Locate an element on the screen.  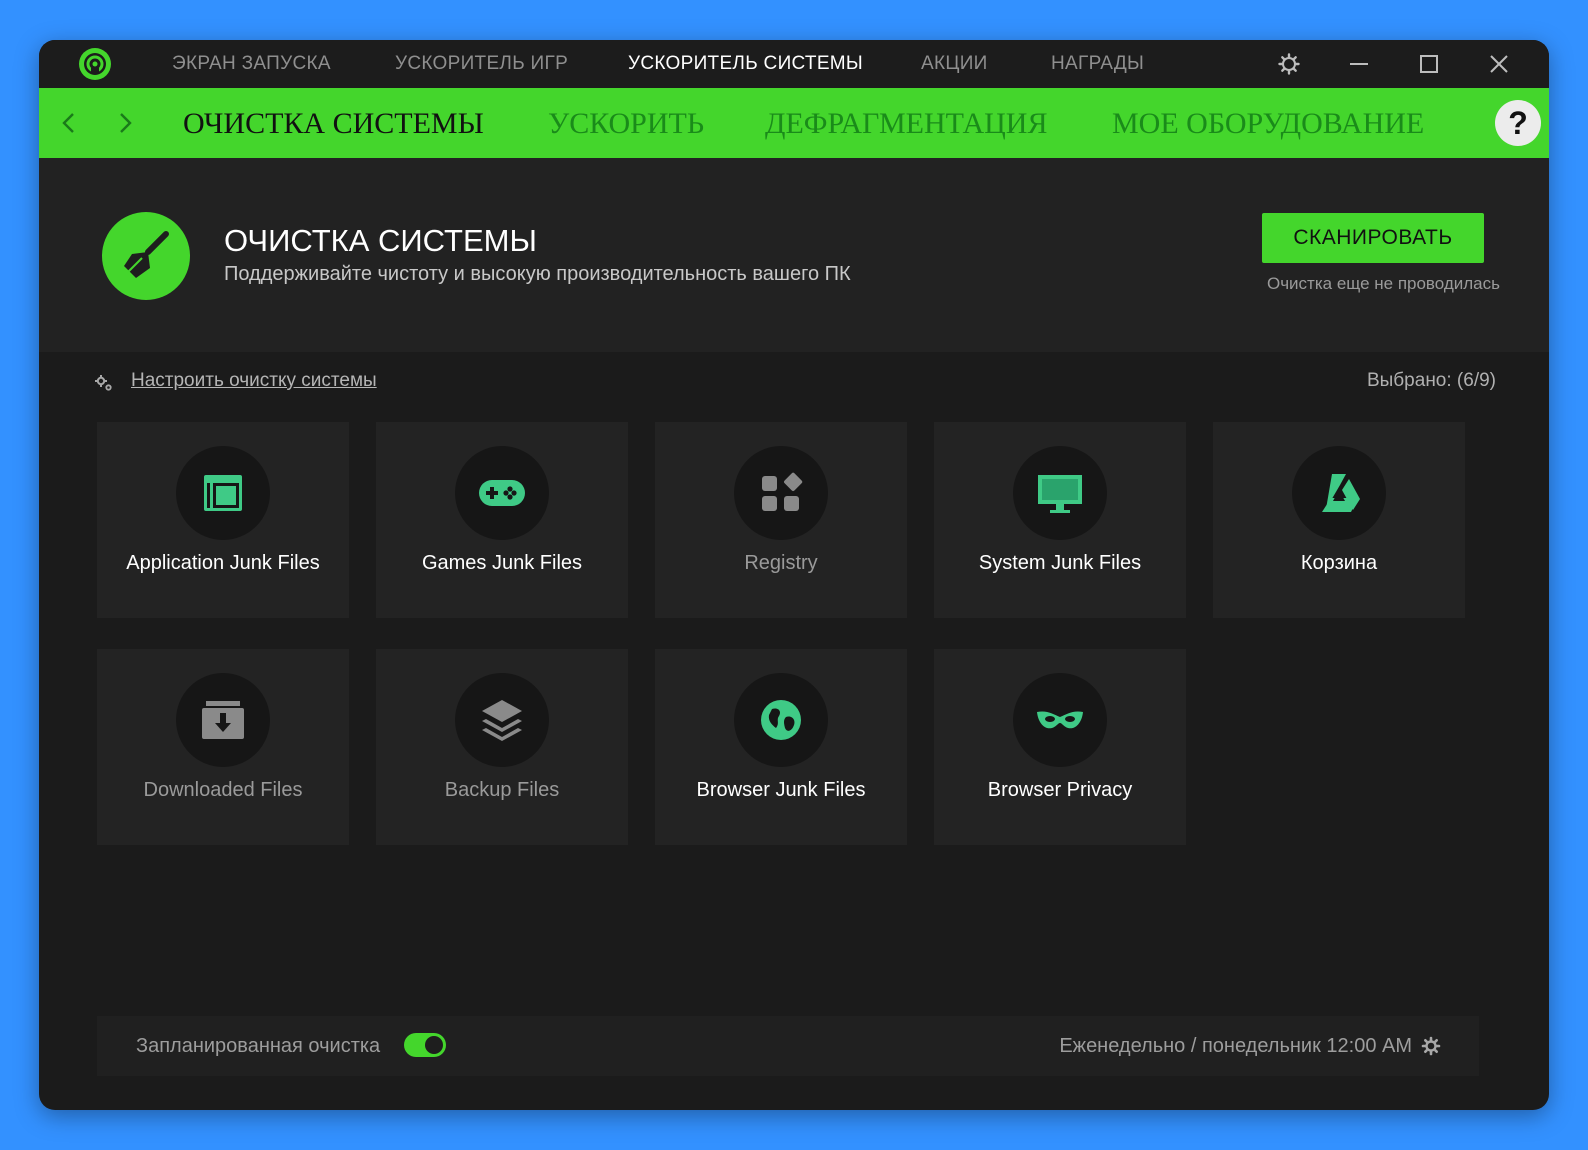
maximize-icon is located at coordinates (1429, 64).